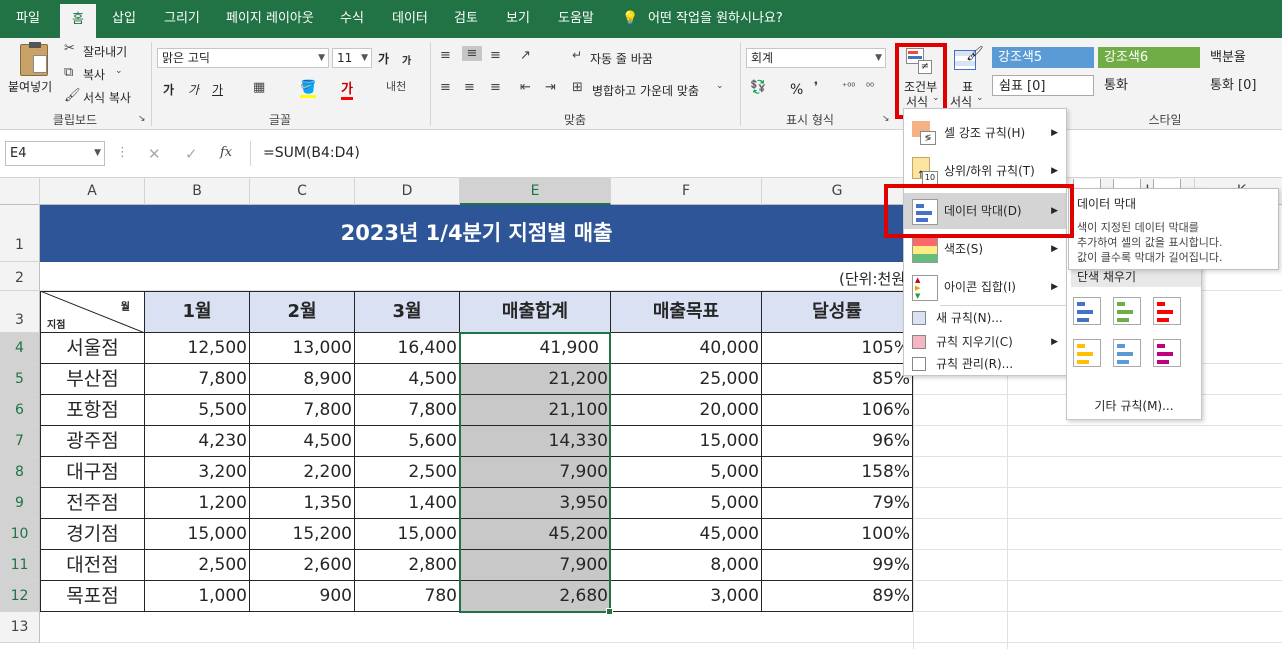 The image size is (1282, 649). I want to click on style-accent5: 강조색5, so click(1043, 57).